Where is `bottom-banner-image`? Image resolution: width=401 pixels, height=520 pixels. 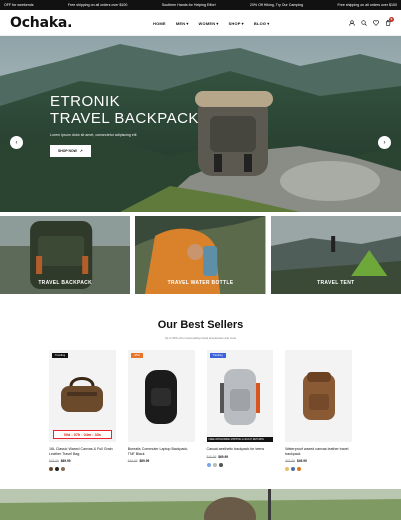
bottom-banner-image is located at coordinates (200, 504).